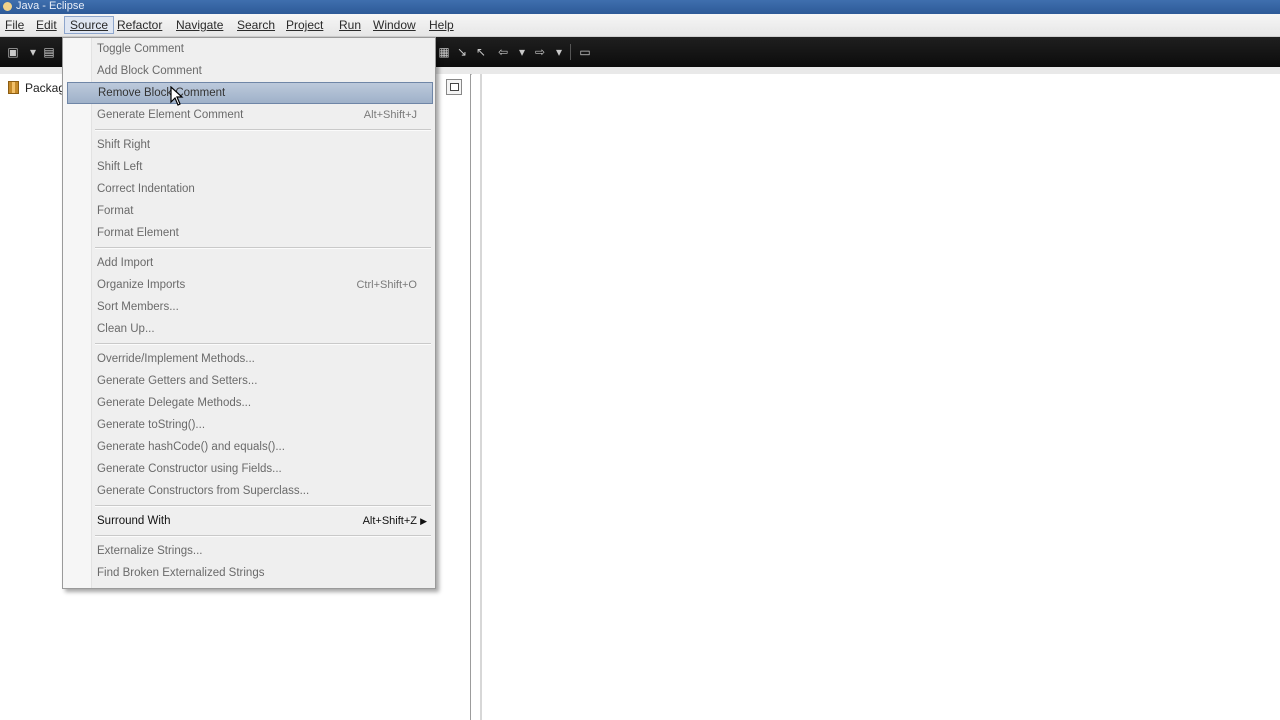  Describe the element at coordinates (570, 52) in the screenshot. I see `toolbar-separator` at that location.